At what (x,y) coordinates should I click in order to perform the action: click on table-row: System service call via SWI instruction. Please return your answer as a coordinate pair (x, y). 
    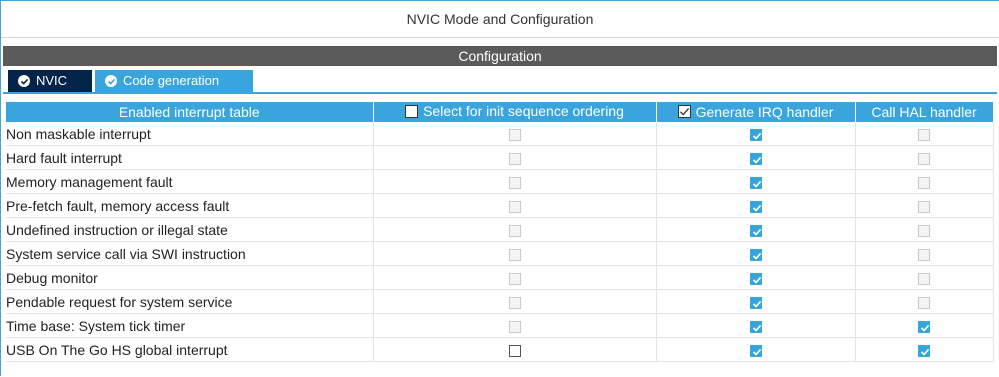
    Looking at the image, I should click on (500, 253).